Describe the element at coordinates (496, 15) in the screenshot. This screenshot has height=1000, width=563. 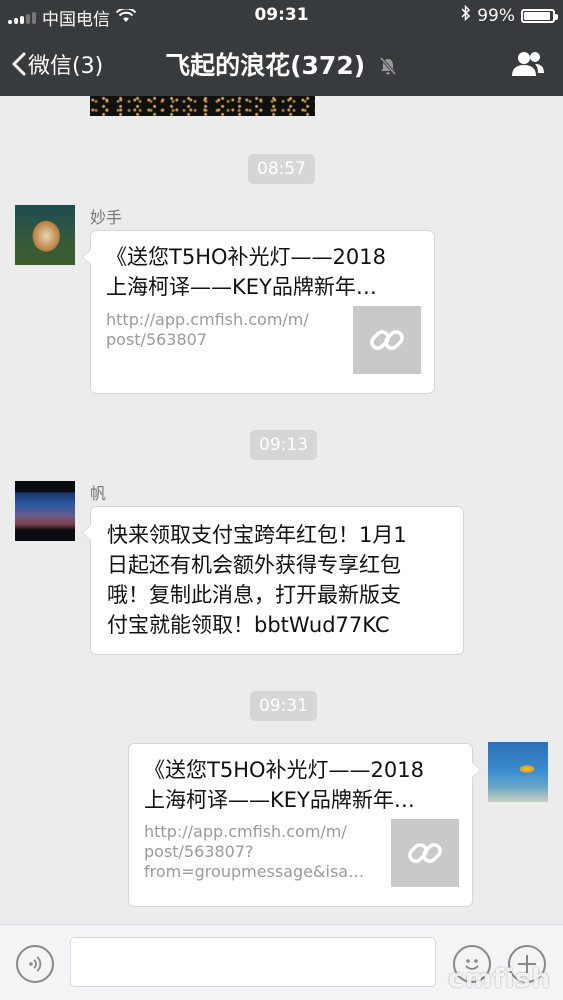
I see `battery-percent: 99%` at that location.